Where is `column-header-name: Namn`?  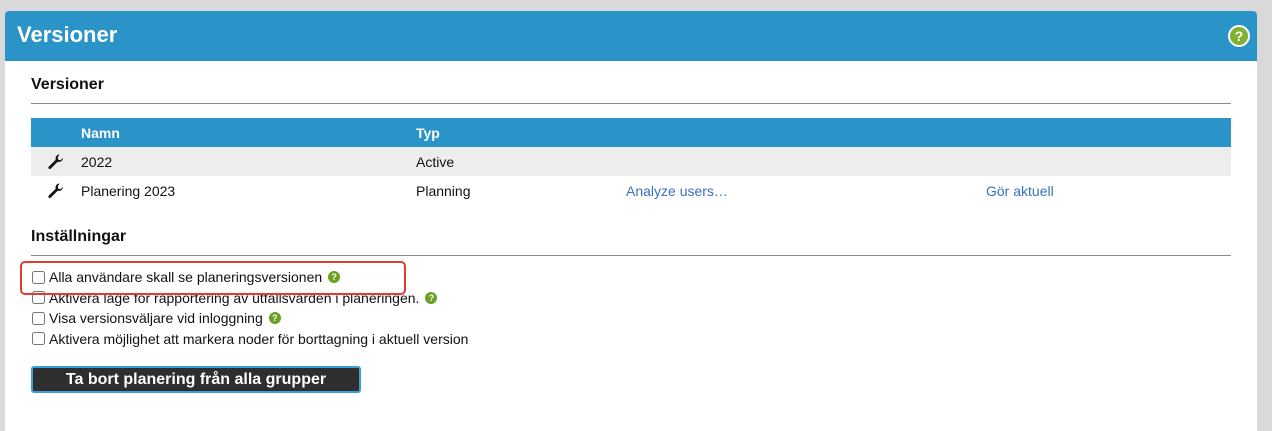 column-header-name: Namn is located at coordinates (248, 132).